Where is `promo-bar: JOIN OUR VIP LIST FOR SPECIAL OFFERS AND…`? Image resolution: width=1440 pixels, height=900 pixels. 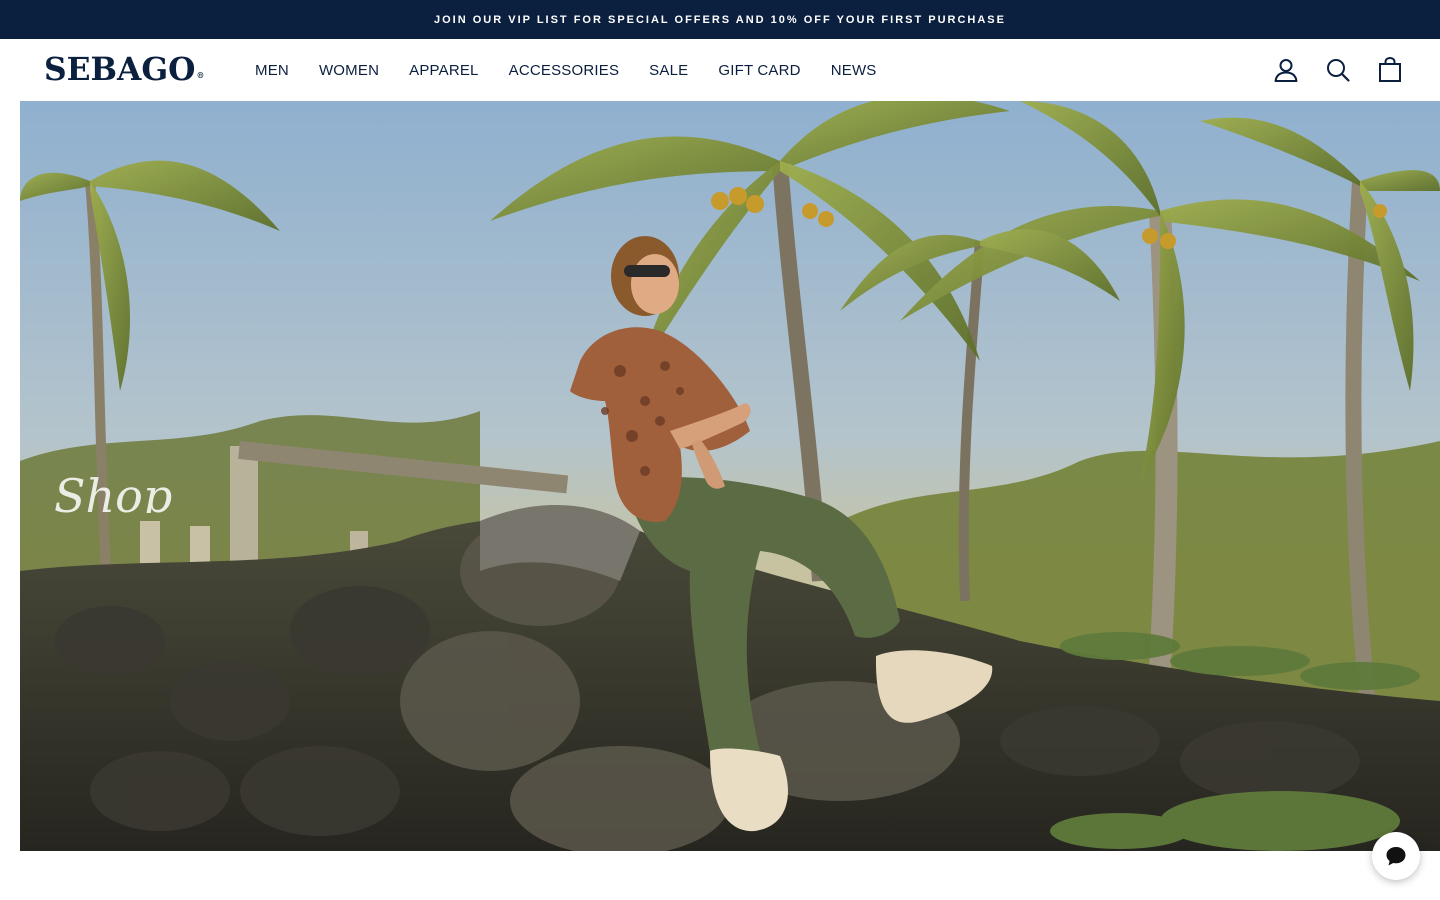 promo-bar: JOIN OUR VIP LIST FOR SPECIAL OFFERS AND… is located at coordinates (720, 19).